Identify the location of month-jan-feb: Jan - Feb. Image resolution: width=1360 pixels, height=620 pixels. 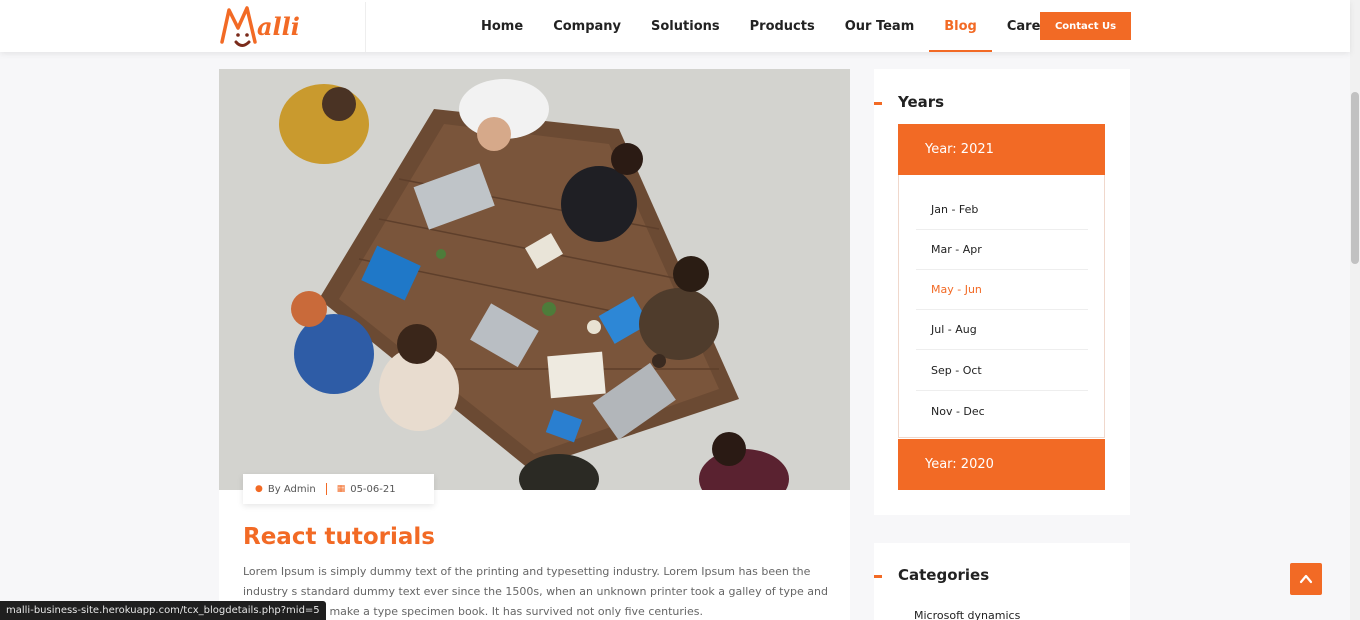
(1002, 210).